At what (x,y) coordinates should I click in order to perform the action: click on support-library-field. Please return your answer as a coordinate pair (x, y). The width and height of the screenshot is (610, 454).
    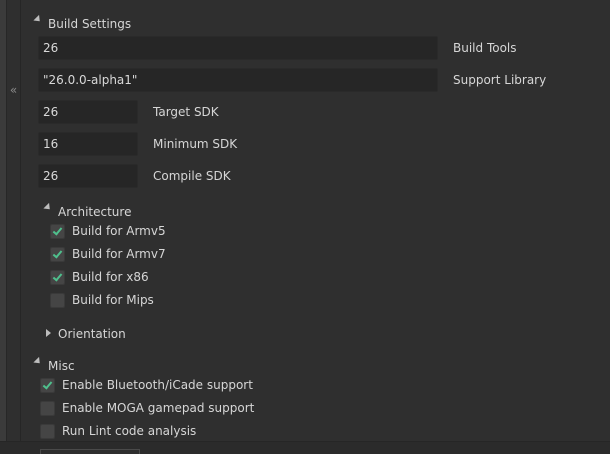
    Looking at the image, I should click on (238, 80).